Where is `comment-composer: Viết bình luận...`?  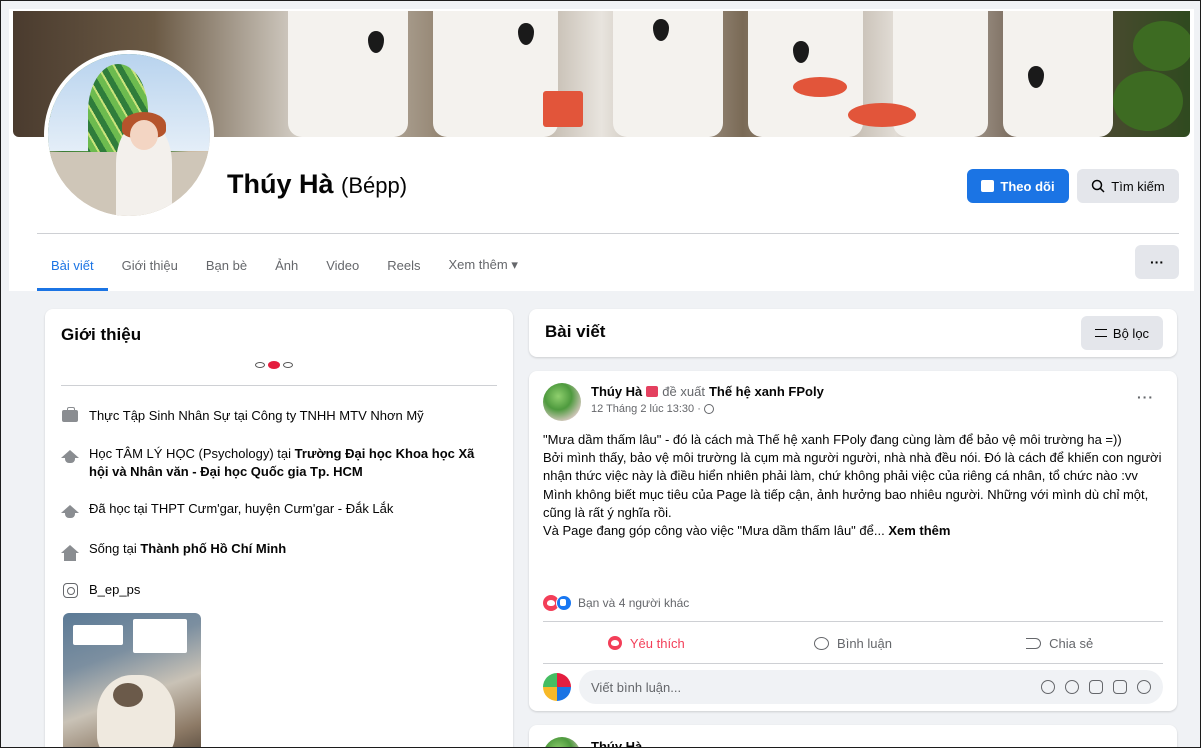
comment-composer: Viết bình luận... is located at coordinates (853, 687).